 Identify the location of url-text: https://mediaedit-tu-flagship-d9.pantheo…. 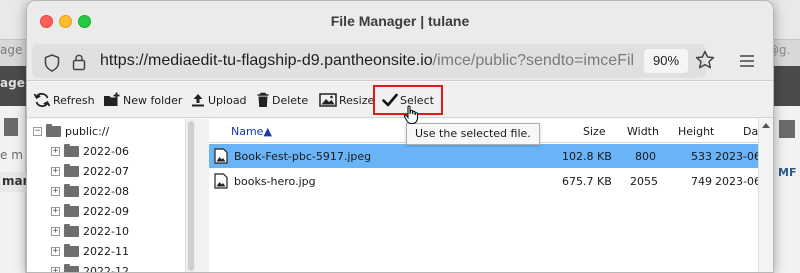
(370, 61).